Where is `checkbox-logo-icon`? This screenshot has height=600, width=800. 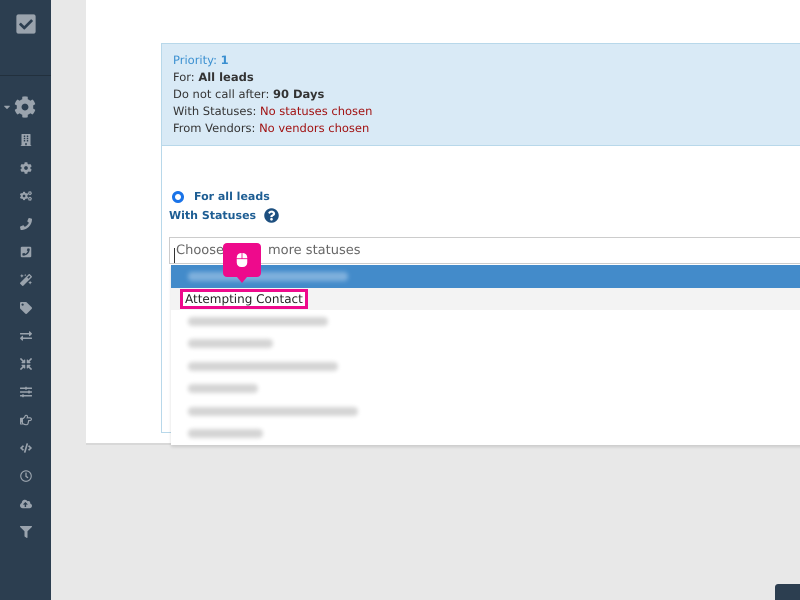 checkbox-logo-icon is located at coordinates (25, 24).